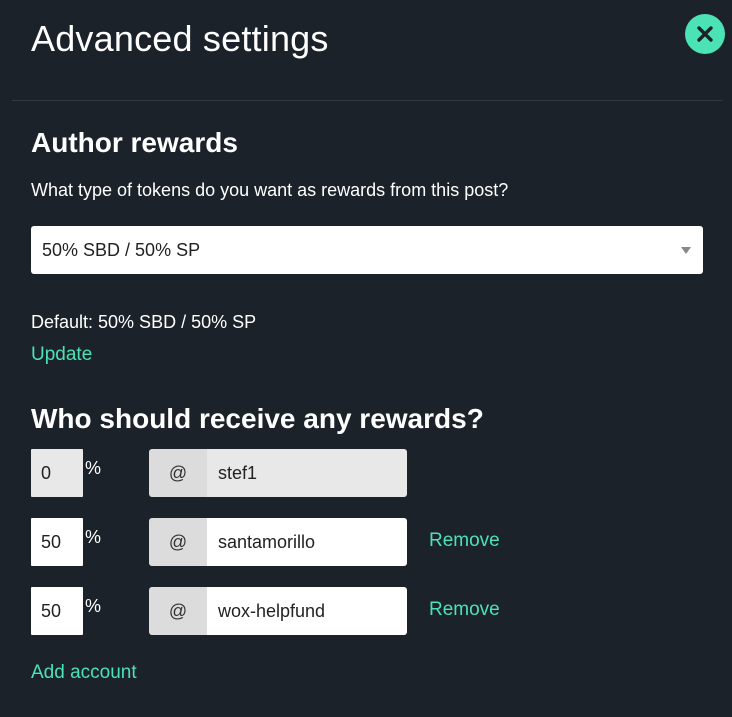 The image size is (732, 717). Describe the element at coordinates (144, 322) in the screenshot. I see `default-reward-text: Default: 50% SBD / 50% SP` at that location.